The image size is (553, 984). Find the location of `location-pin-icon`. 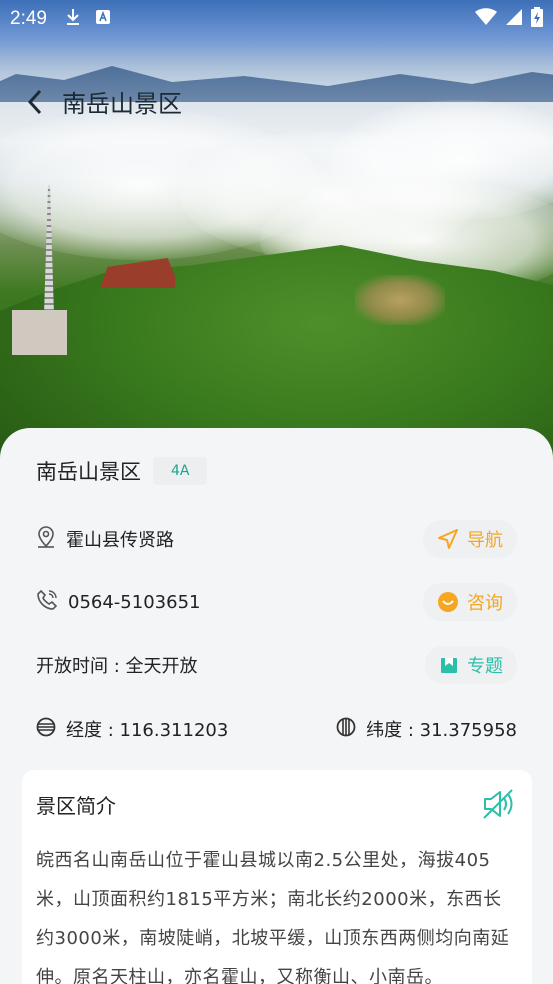

location-pin-icon is located at coordinates (46, 539).